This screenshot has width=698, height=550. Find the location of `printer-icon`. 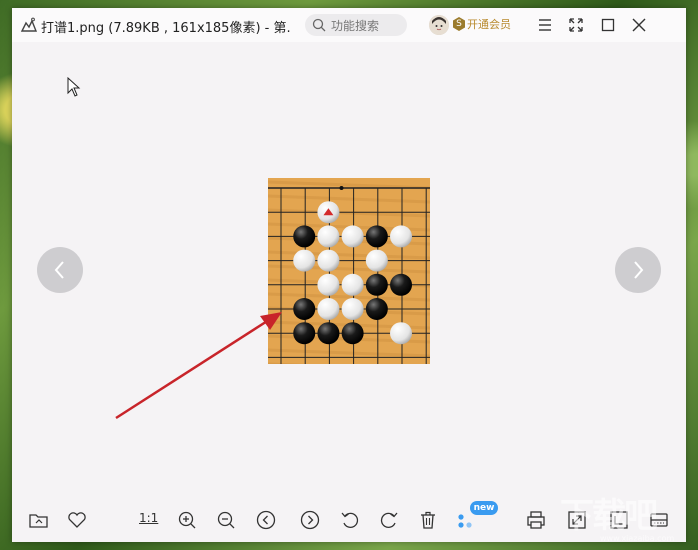

printer-icon is located at coordinates (536, 520).